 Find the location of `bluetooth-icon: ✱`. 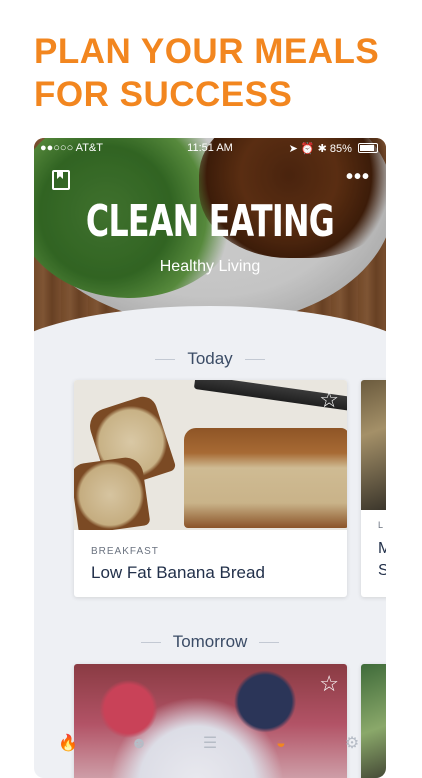

bluetooth-icon: ✱ is located at coordinates (322, 149).